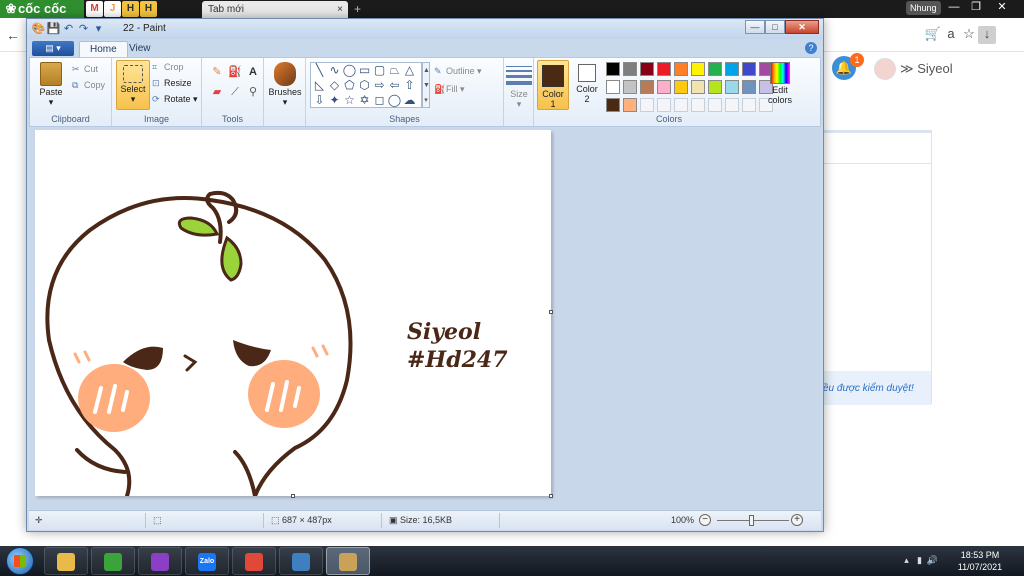  Describe the element at coordinates (66, 561) in the screenshot. I see `taskbar-file-explorer` at that location.